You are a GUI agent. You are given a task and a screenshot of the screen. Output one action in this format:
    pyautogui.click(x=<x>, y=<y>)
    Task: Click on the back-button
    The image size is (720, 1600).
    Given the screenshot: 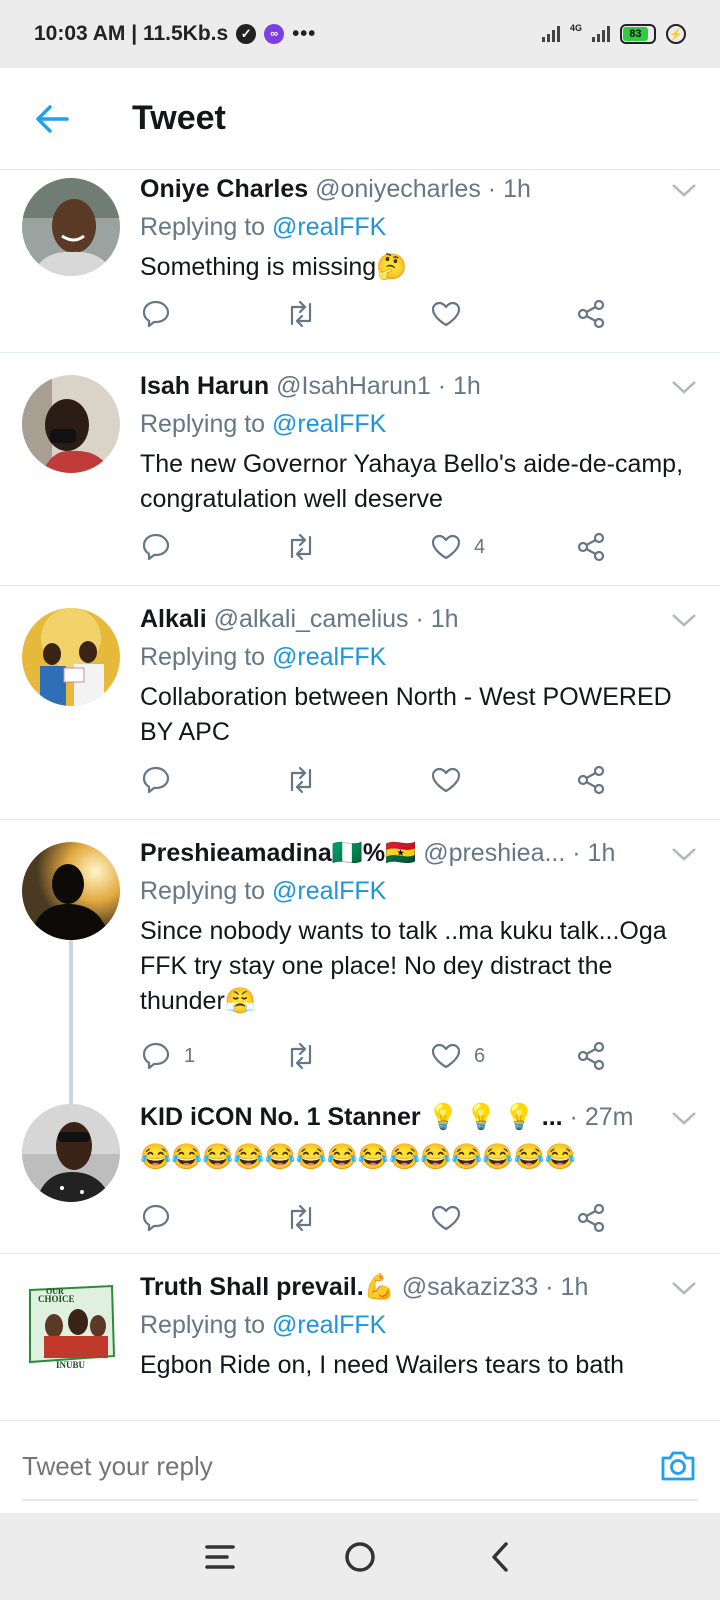 What is the action you would take?
    pyautogui.click(x=52, y=119)
    